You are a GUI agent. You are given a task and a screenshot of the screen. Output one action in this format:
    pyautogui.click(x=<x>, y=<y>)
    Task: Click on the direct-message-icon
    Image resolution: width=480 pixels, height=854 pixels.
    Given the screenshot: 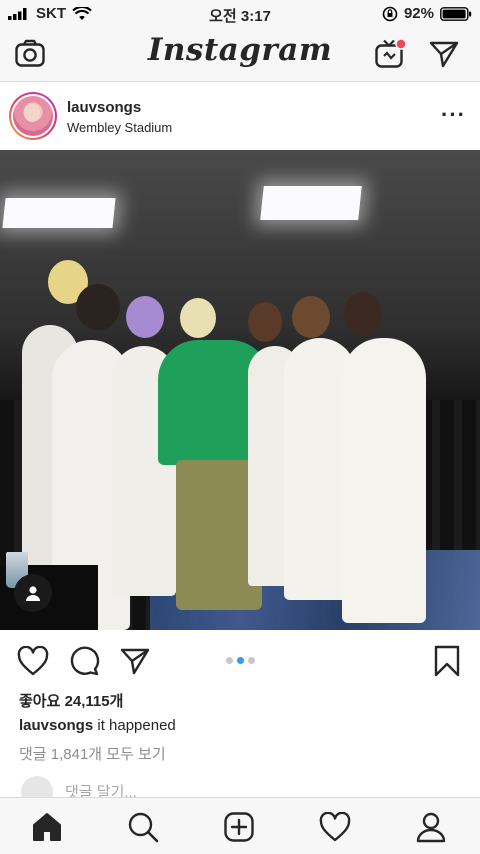 What is the action you would take?
    pyautogui.click(x=444, y=54)
    